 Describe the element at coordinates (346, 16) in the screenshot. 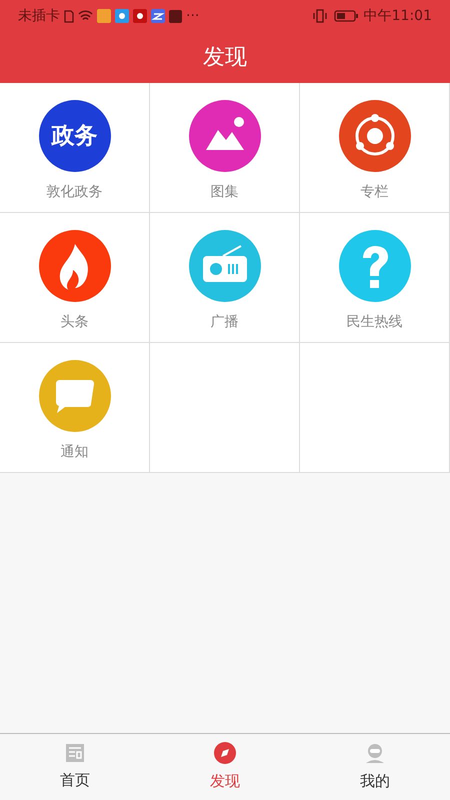

I see `battery-icon` at that location.